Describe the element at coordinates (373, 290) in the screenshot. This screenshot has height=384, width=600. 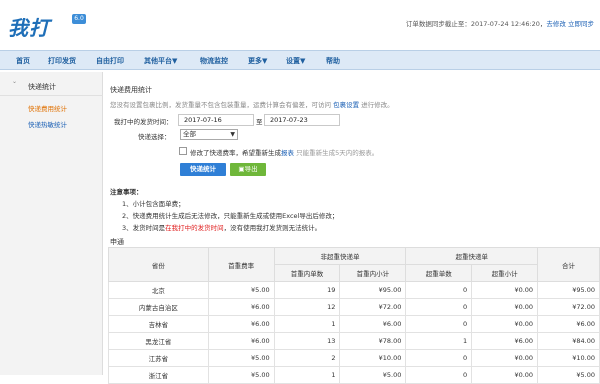
I see `cell-subtotal: ¥95.00` at that location.